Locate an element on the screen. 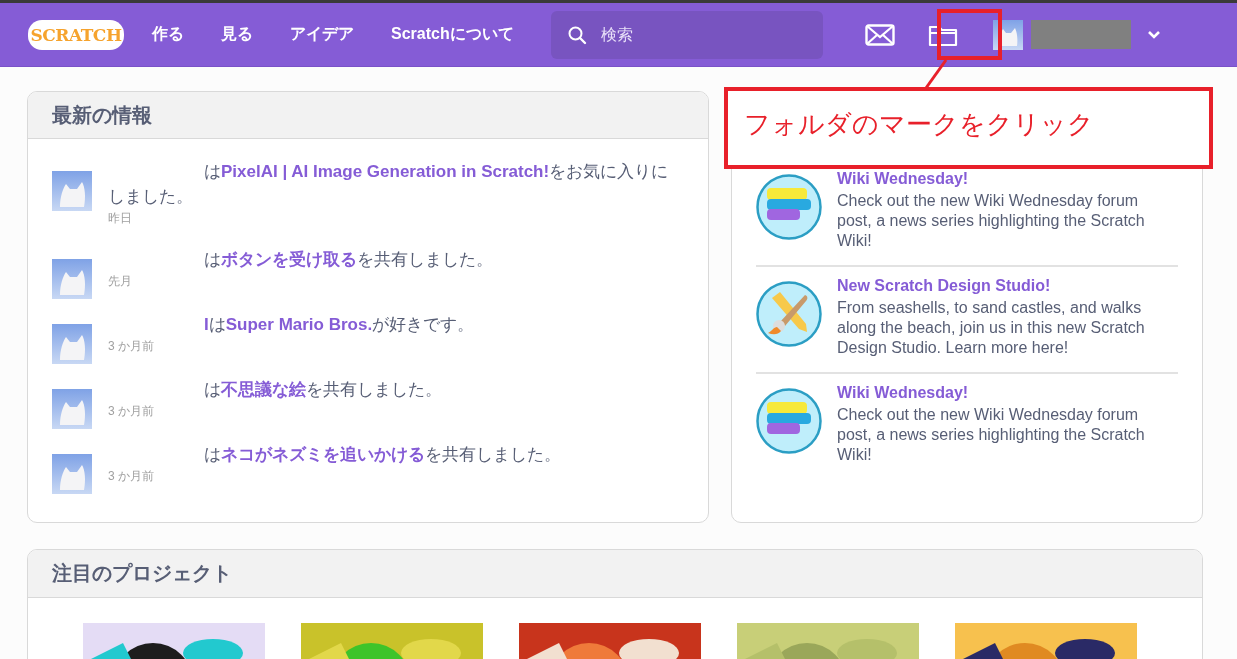 The height and width of the screenshot is (659, 1237). activity-text: はPixelAI | AI Image Generation in Scratch!をお気に入りにしました。 is located at coordinates (389, 184).